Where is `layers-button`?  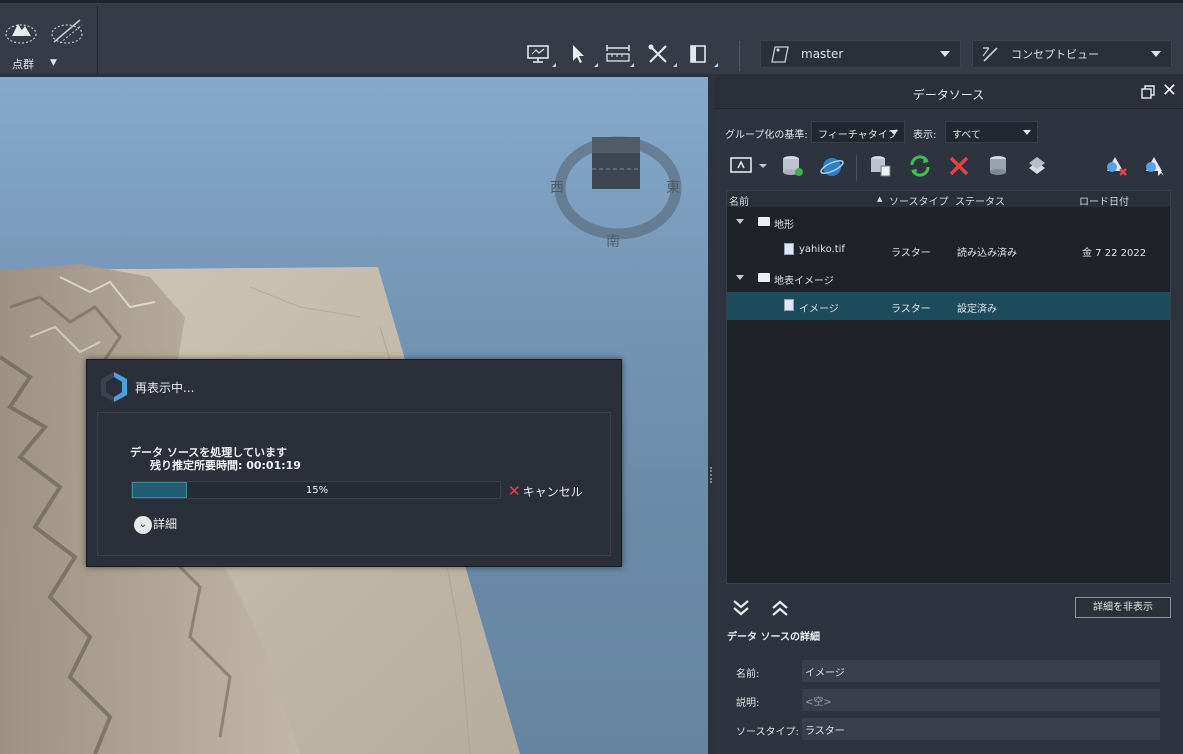
layers-button is located at coordinates (1037, 166).